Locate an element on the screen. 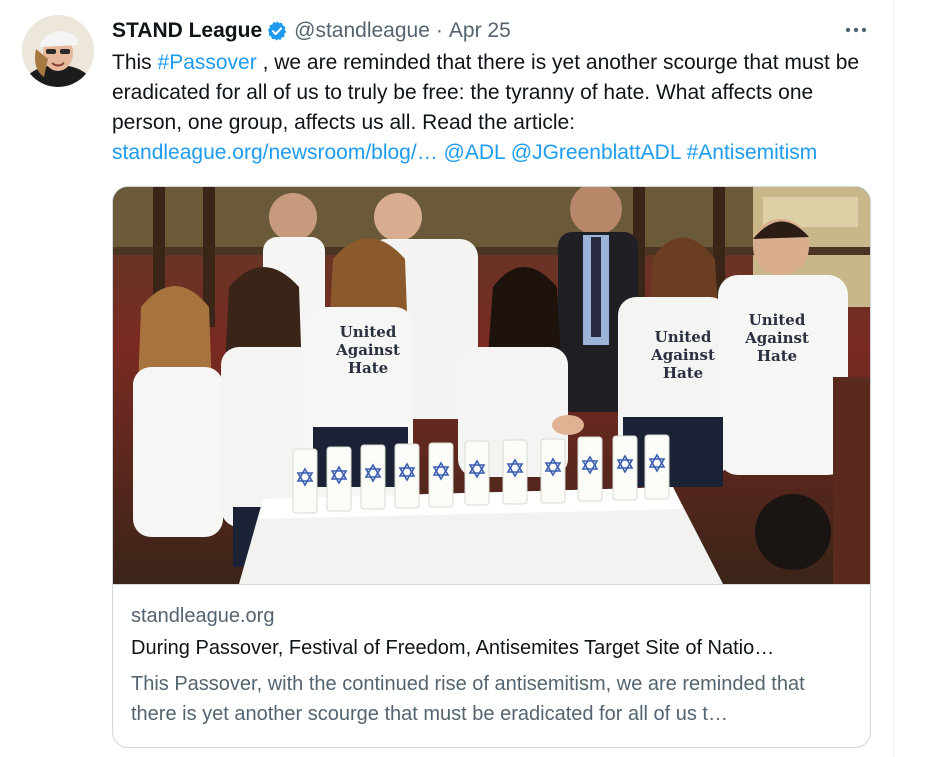 The width and height of the screenshot is (929, 757). mention-greenblatt-link: @JGreenblattADL is located at coordinates (596, 152).